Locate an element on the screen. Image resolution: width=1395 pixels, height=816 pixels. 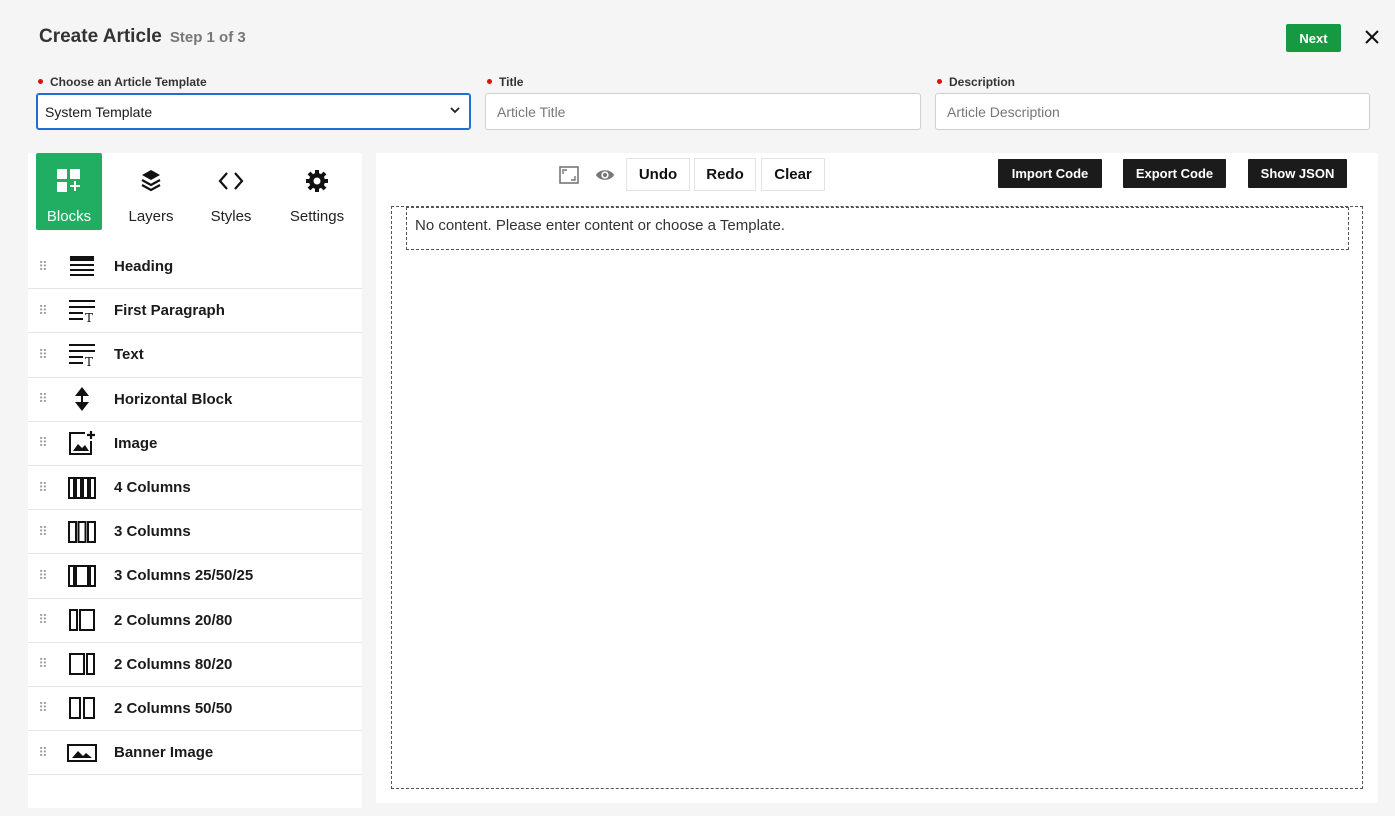
import-code-button: Import Code is located at coordinates (1050, 173).